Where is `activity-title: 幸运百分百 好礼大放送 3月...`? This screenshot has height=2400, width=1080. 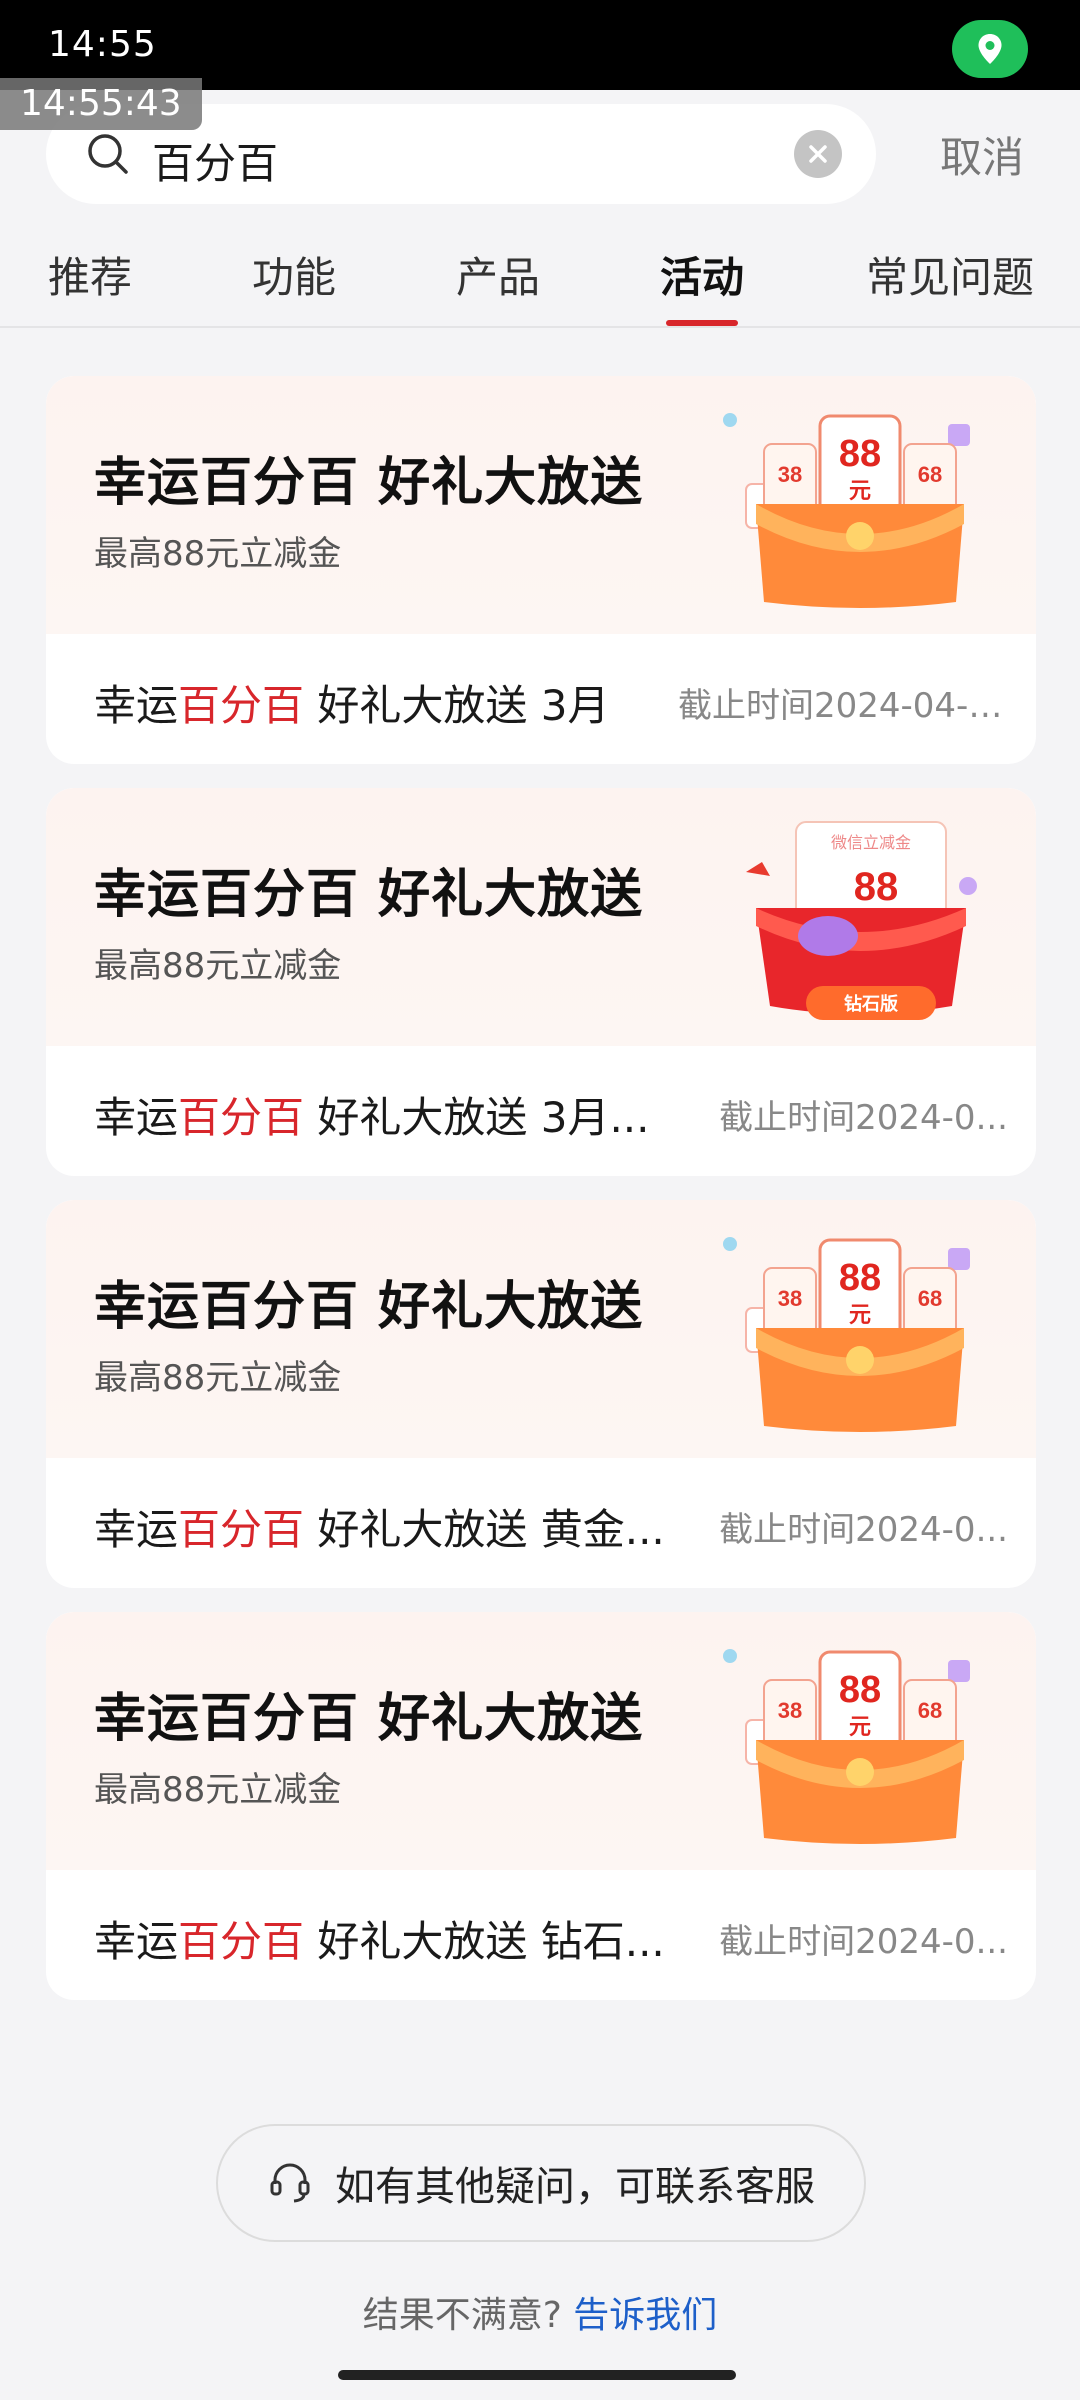
activity-title: 幸运百分百 好礼大放送 3月... is located at coordinates (385, 1114).